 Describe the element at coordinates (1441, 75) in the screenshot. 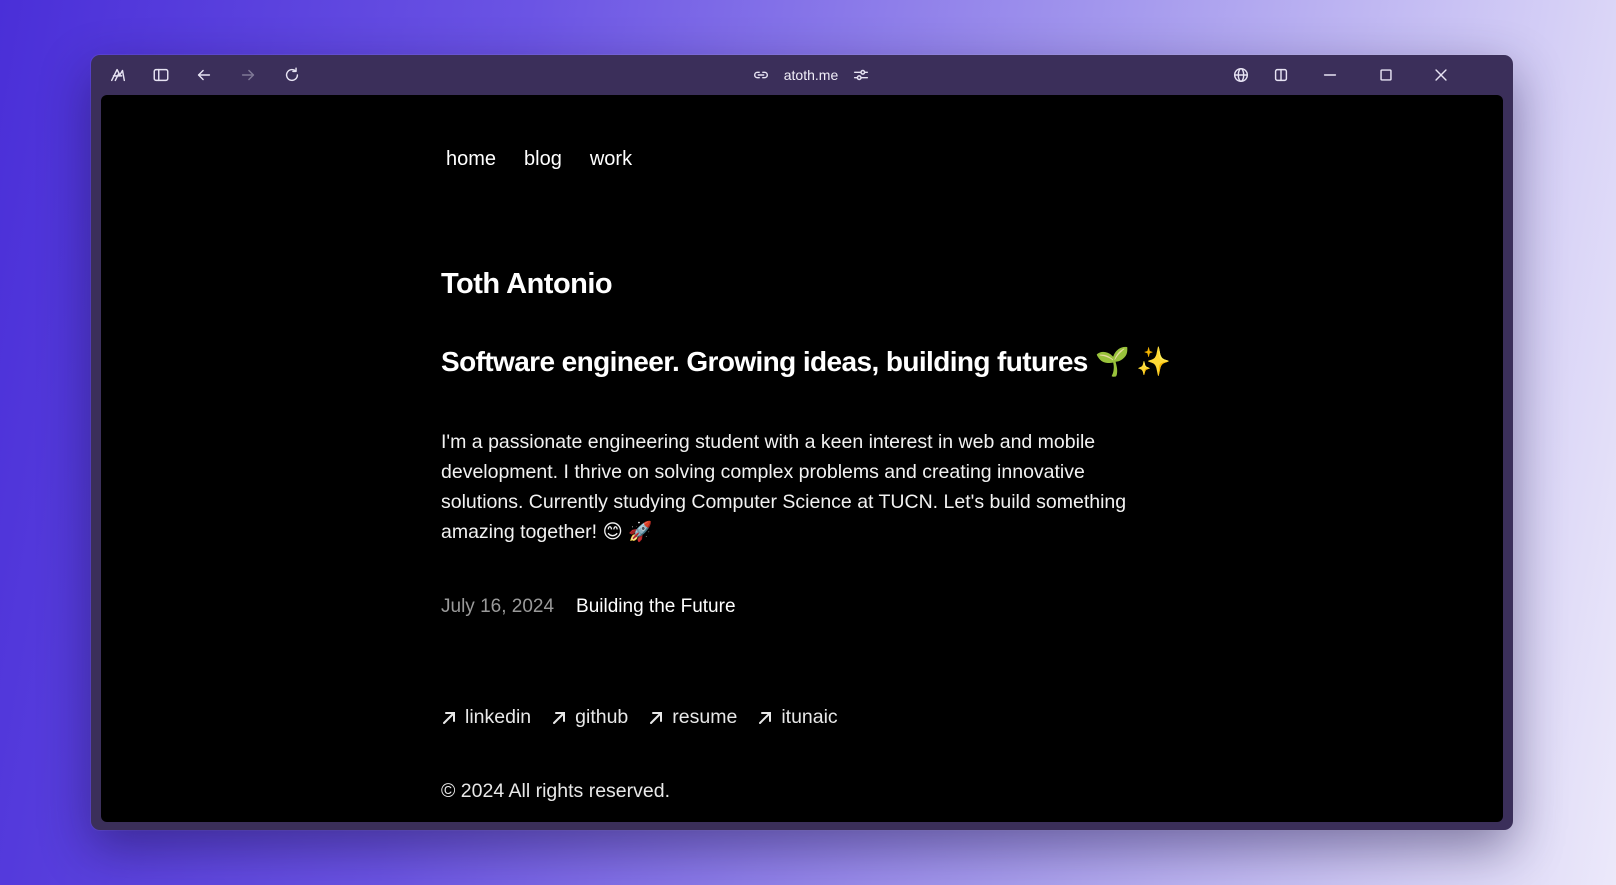

I see `close-icon` at that location.